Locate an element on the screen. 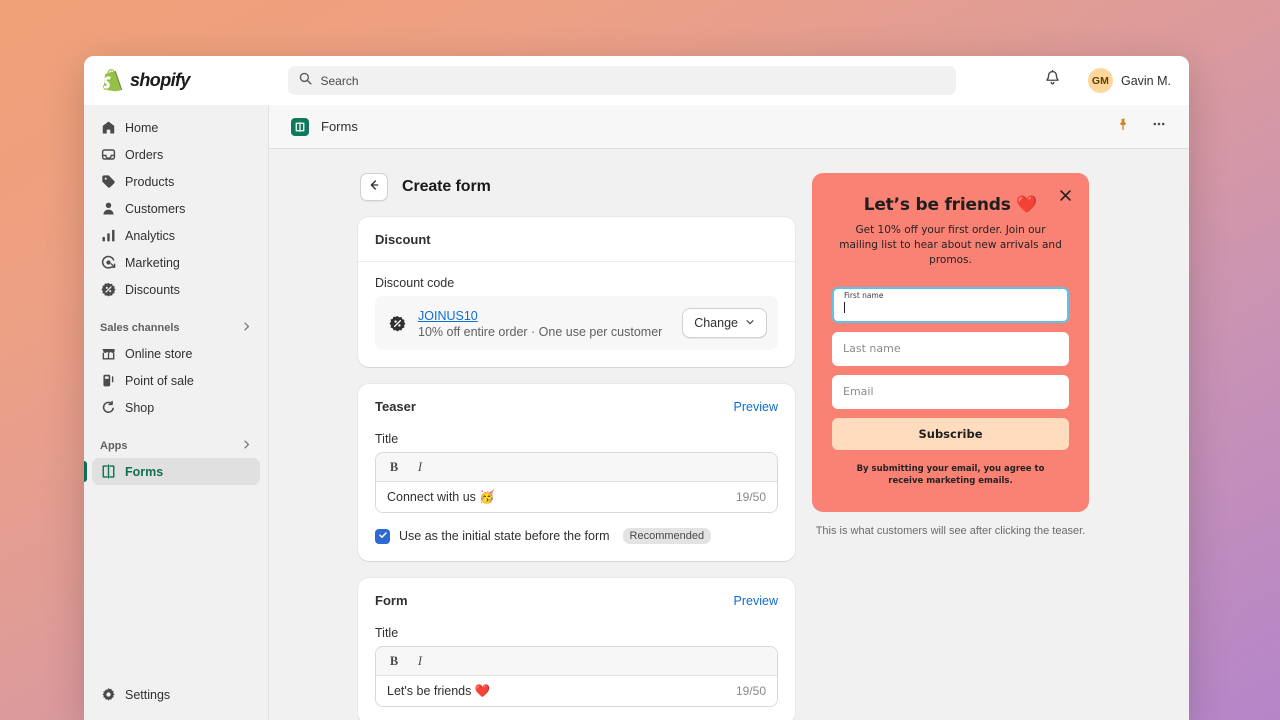  teaser-title-input: Connect with us 🥳 19/50 is located at coordinates (576, 497).